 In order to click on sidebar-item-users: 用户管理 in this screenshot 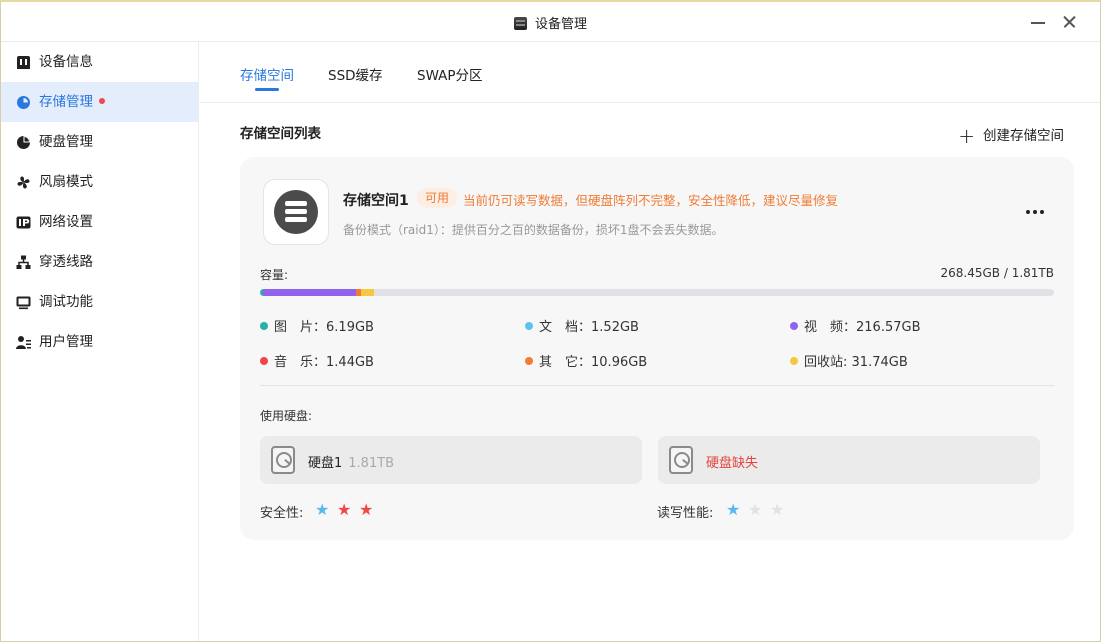, I will do `click(99, 342)`.